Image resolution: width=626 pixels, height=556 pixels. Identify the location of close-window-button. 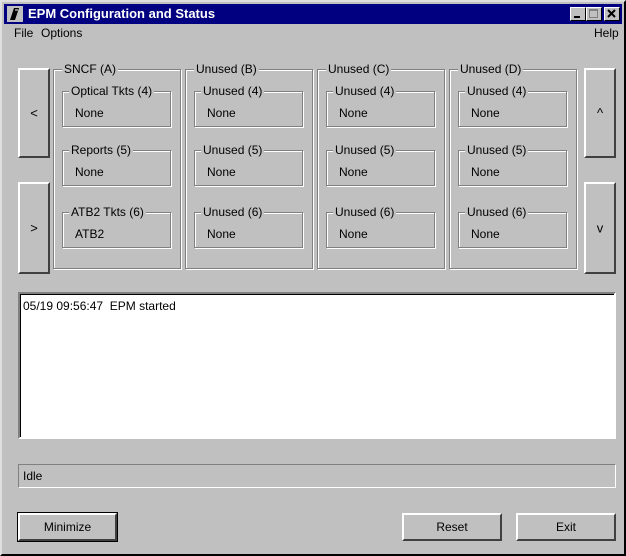
(612, 14).